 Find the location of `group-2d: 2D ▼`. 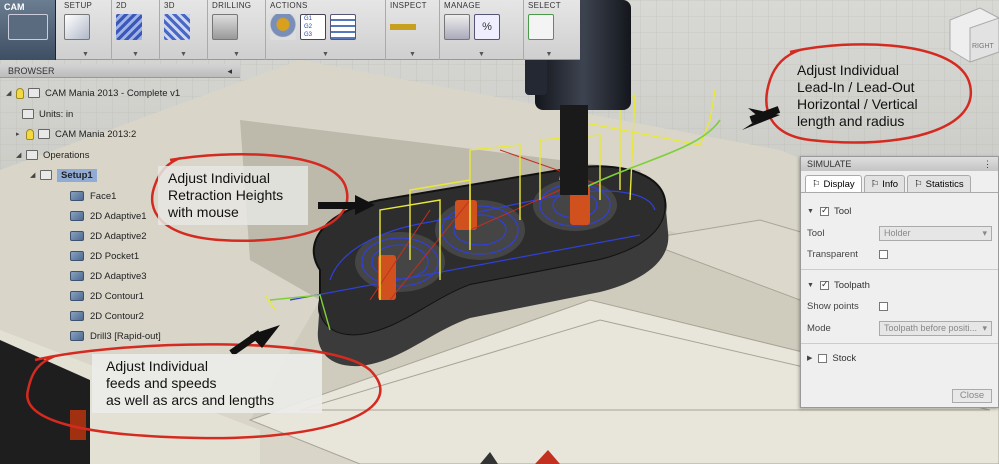

group-2d: 2D ▼ is located at coordinates (136, 30).